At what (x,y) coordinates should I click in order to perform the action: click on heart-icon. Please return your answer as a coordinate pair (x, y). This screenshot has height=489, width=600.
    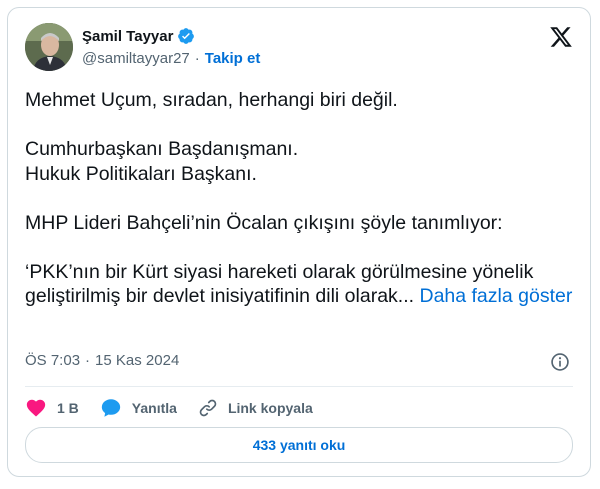
    Looking at the image, I should click on (36, 408).